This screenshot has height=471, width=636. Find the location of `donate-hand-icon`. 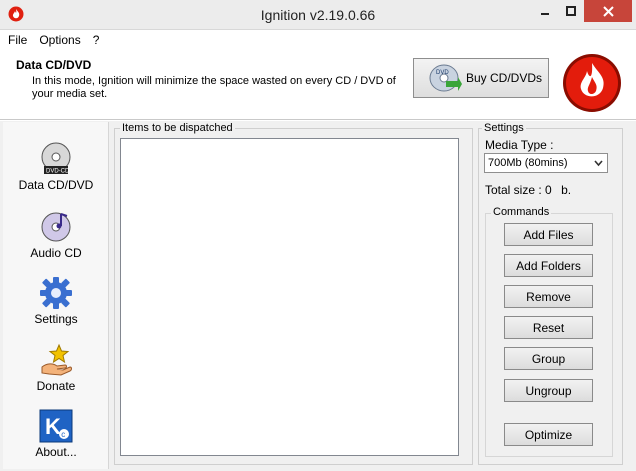

donate-hand-icon is located at coordinates (56, 359).